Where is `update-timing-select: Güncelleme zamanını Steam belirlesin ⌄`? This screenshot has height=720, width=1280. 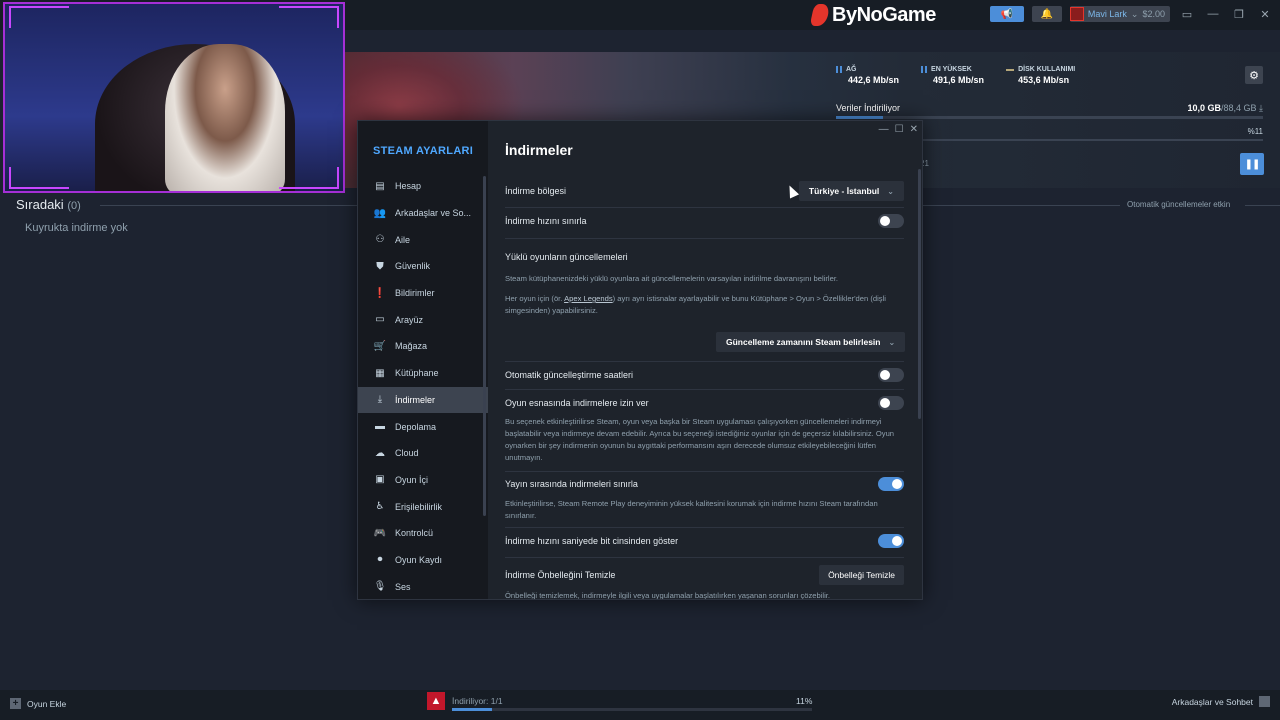 update-timing-select: Güncelleme zamanını Steam belirlesin ⌄ is located at coordinates (811, 342).